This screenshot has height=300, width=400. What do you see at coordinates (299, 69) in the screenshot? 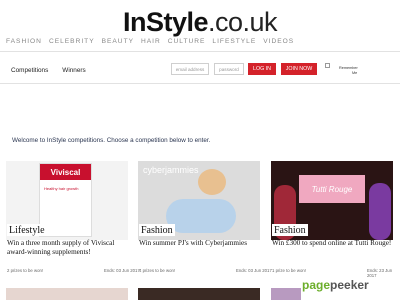
I see `join-button: JOIN NOW` at bounding box center [299, 69].